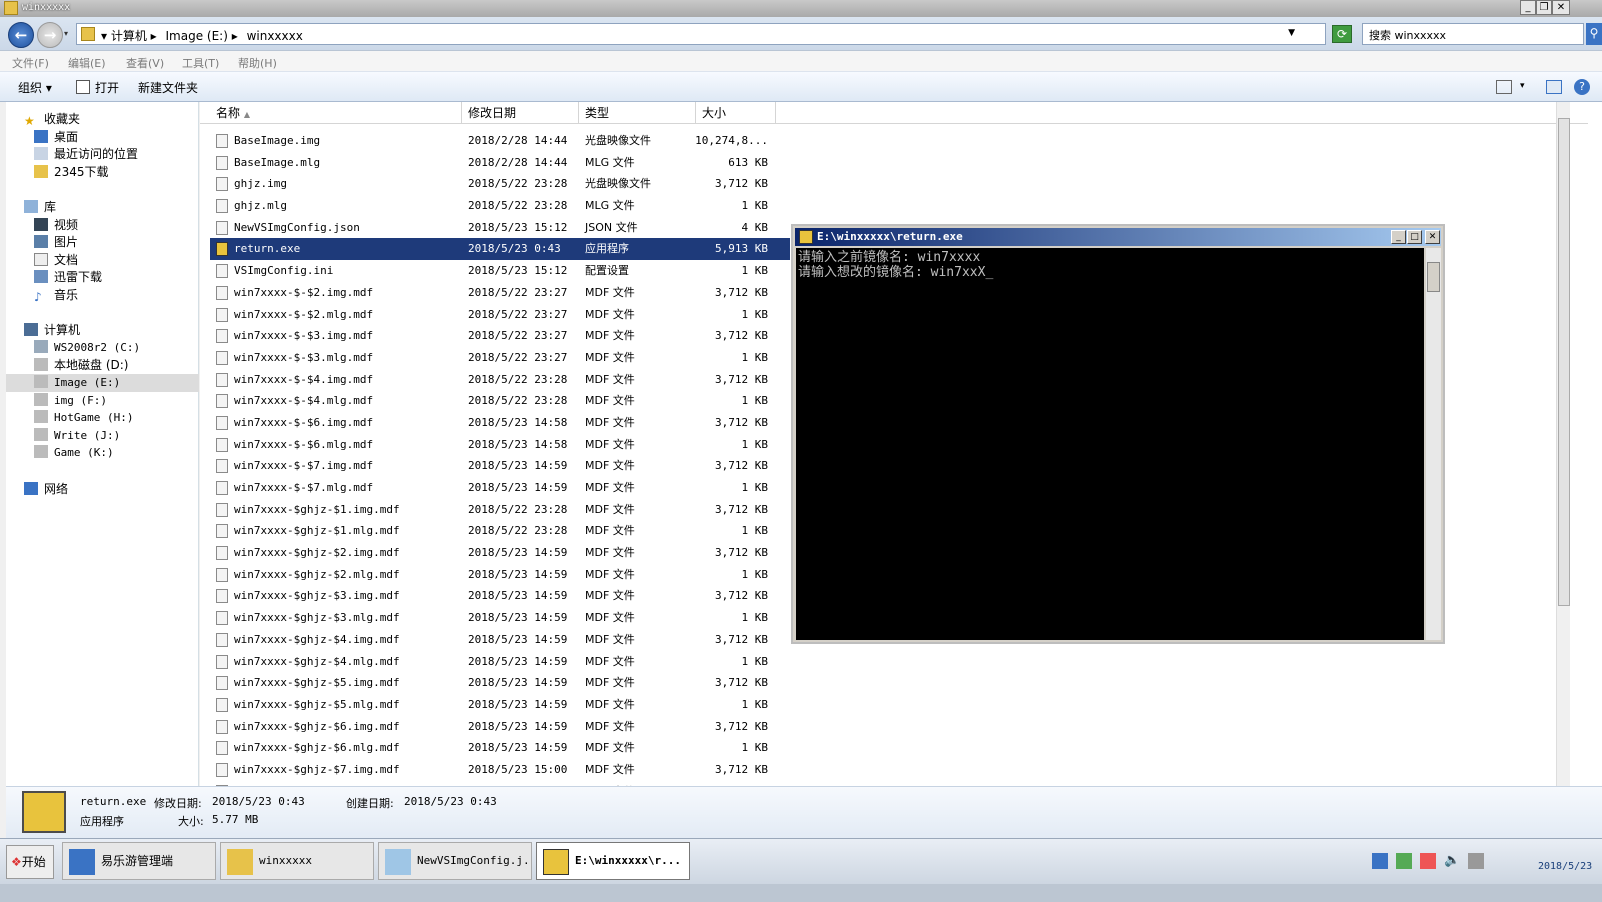 This screenshot has height=902, width=1602. What do you see at coordinates (102, 137) in the screenshot?
I see `nav-desktop: 桌面` at bounding box center [102, 137].